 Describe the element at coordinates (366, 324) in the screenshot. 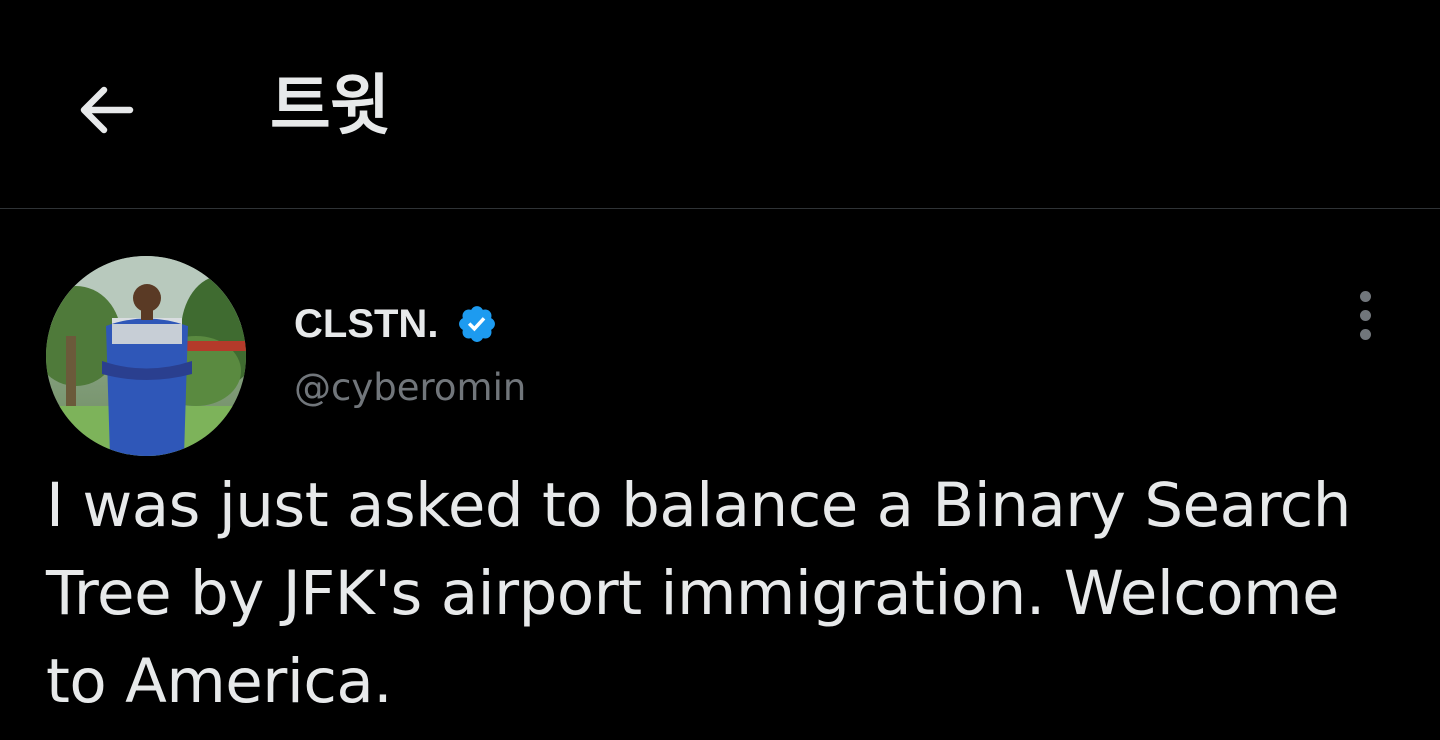

I see `display-name: CLSTN.` at that location.